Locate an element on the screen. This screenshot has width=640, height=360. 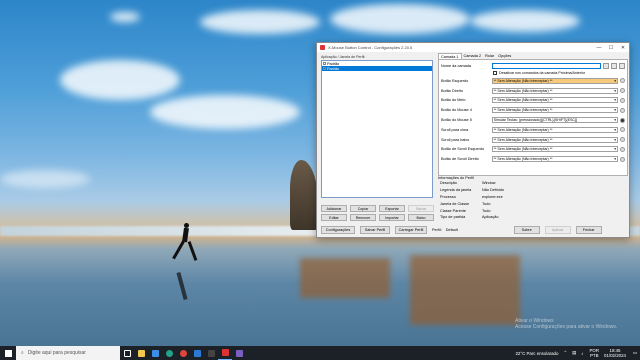
notification-icon: ▭ is located at coordinates (635, 353).